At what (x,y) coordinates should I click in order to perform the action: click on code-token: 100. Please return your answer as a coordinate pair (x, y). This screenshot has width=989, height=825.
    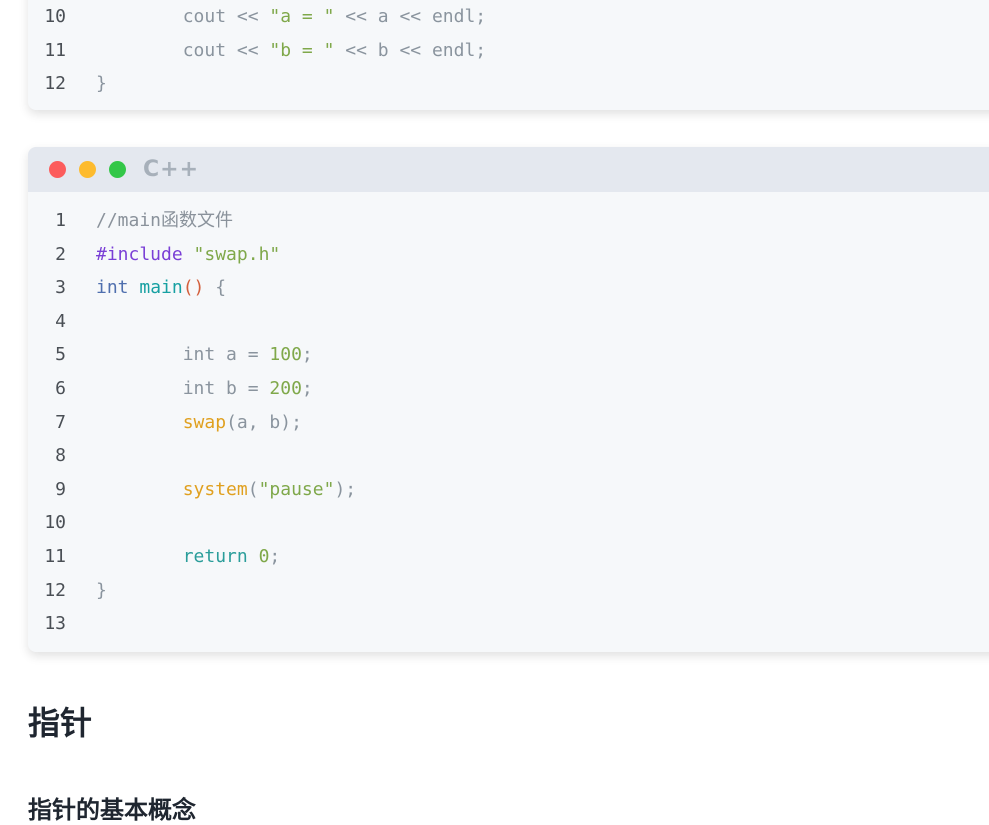
    Looking at the image, I should click on (285, 355).